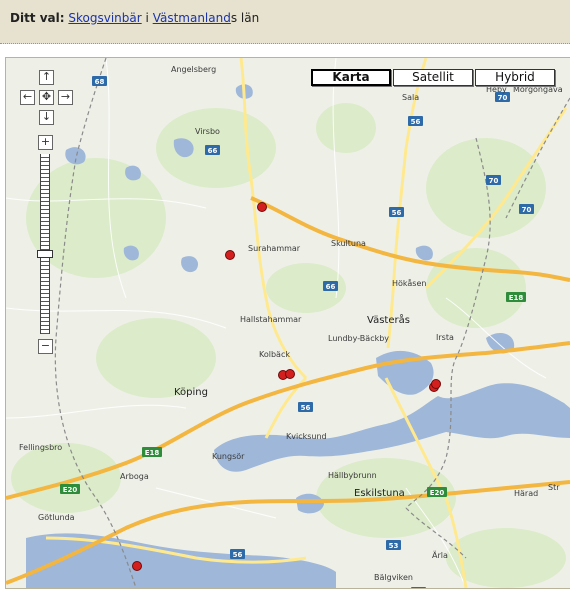 The height and width of the screenshot is (589, 570). What do you see at coordinates (46, 77) in the screenshot?
I see `pan-up-icon: ↑` at bounding box center [46, 77].